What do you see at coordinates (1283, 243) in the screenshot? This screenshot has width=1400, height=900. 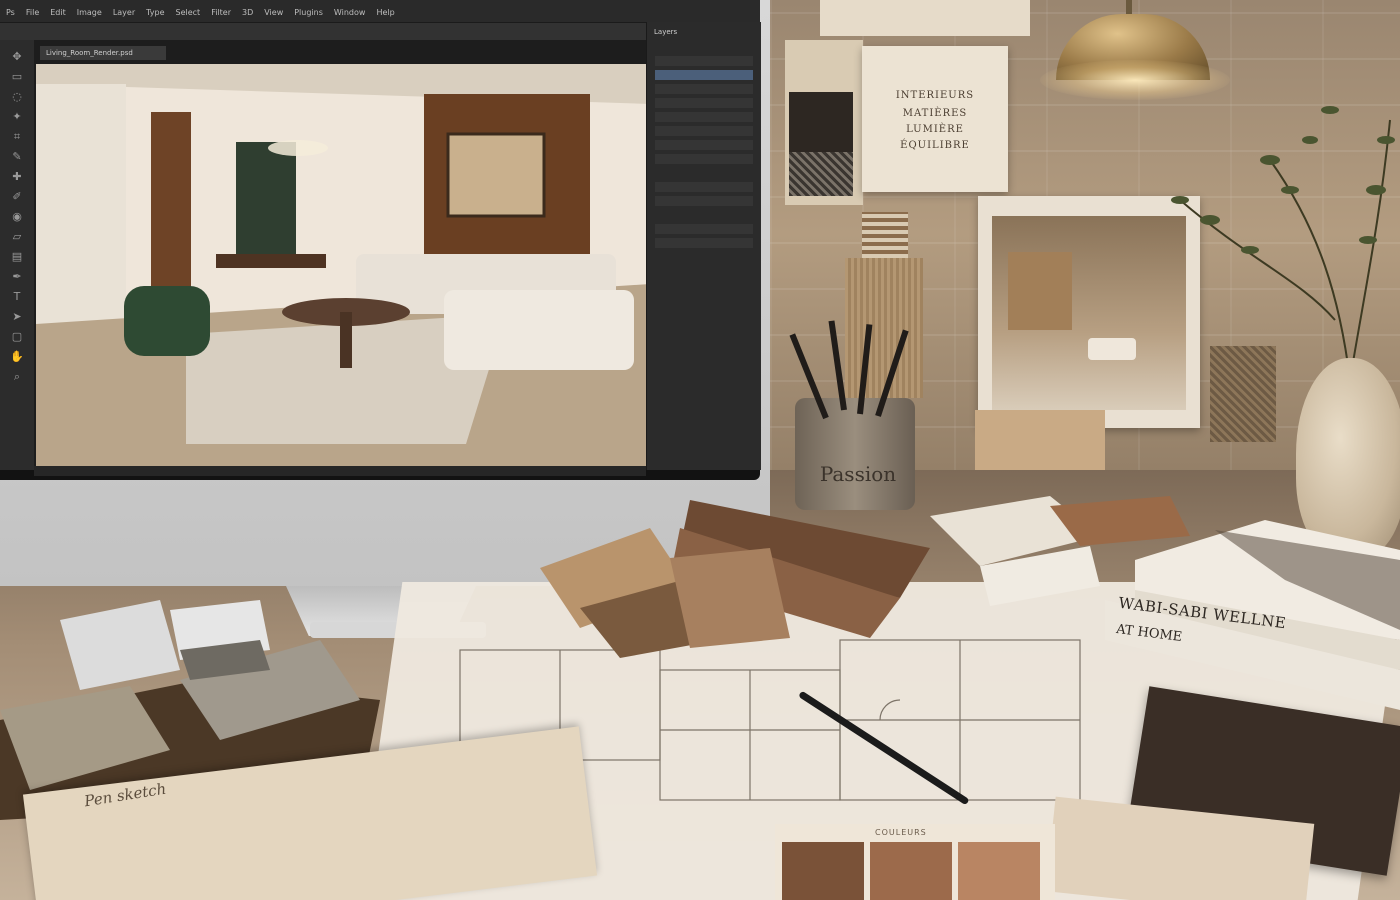 I see `plant-icon` at bounding box center [1283, 243].